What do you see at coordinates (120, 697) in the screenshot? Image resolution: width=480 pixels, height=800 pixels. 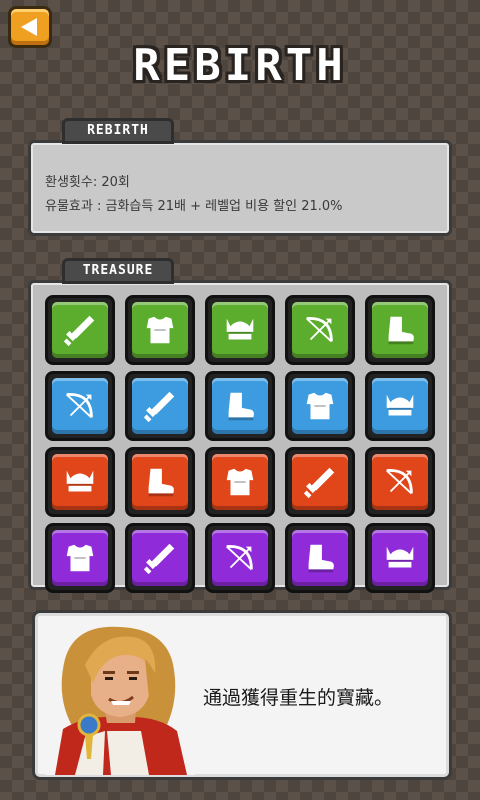 I see `hero-portrait` at bounding box center [120, 697].